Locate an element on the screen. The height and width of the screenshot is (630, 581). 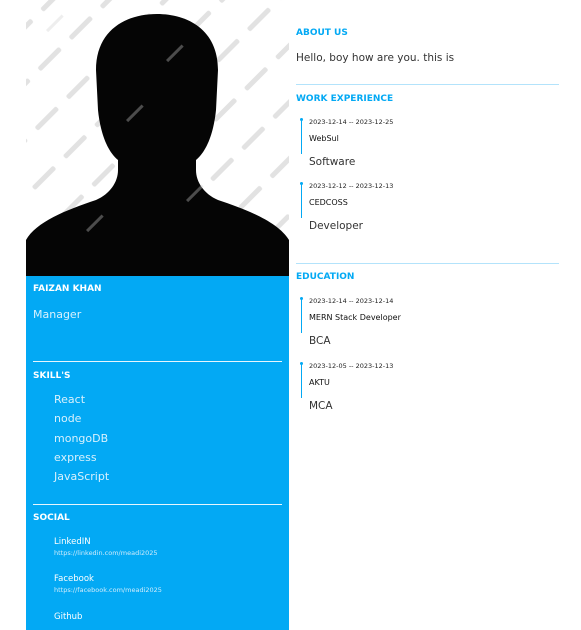
social-heading: SOCIAL is located at coordinates (51, 518).